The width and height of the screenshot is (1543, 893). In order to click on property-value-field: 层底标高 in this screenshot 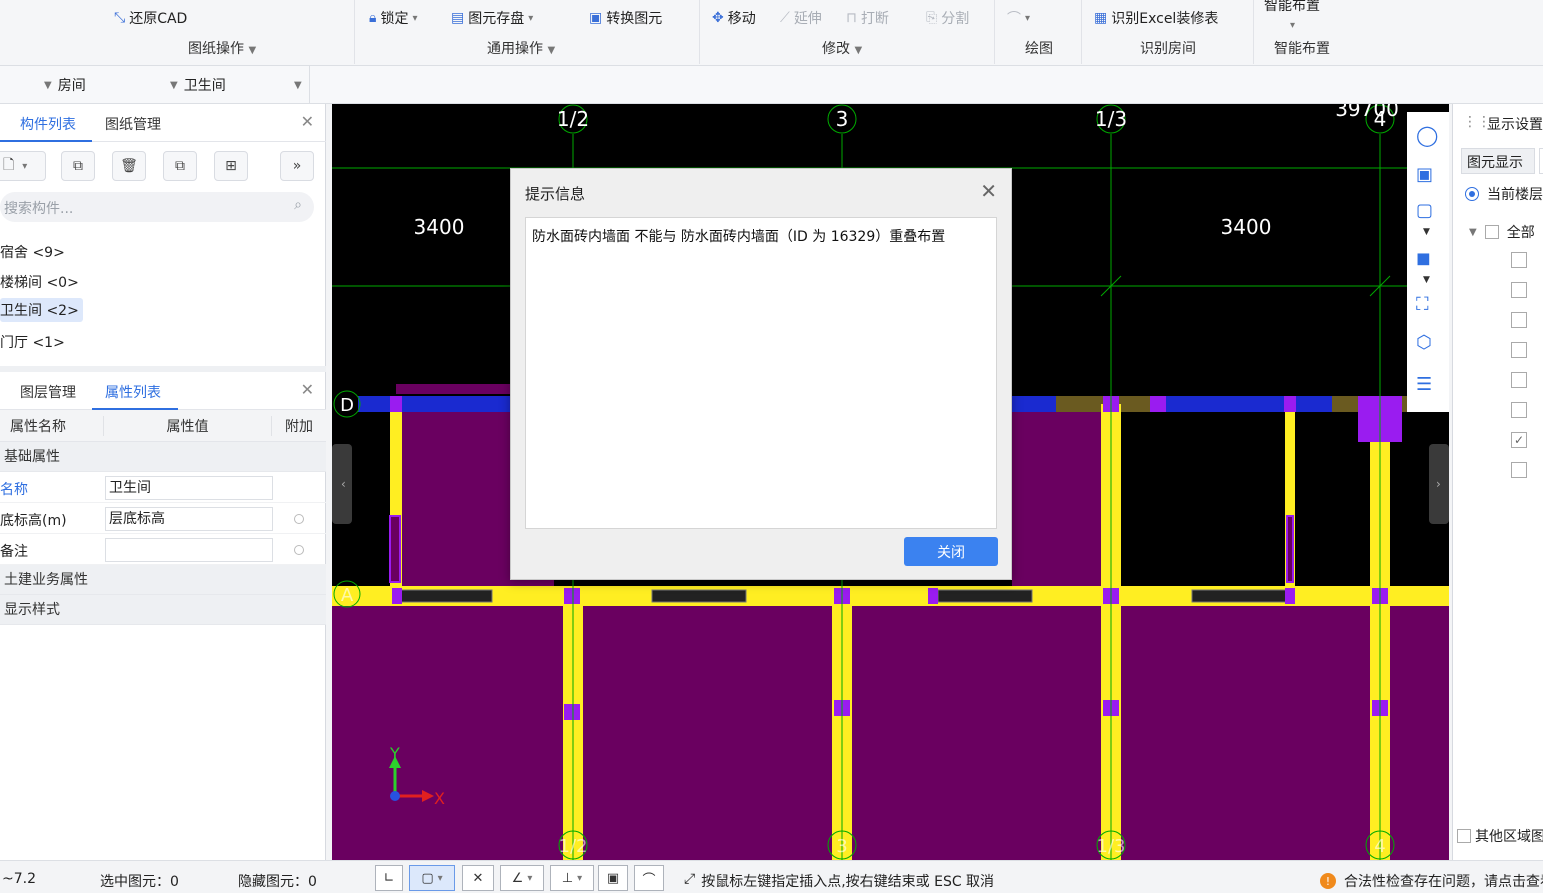, I will do `click(189, 519)`.